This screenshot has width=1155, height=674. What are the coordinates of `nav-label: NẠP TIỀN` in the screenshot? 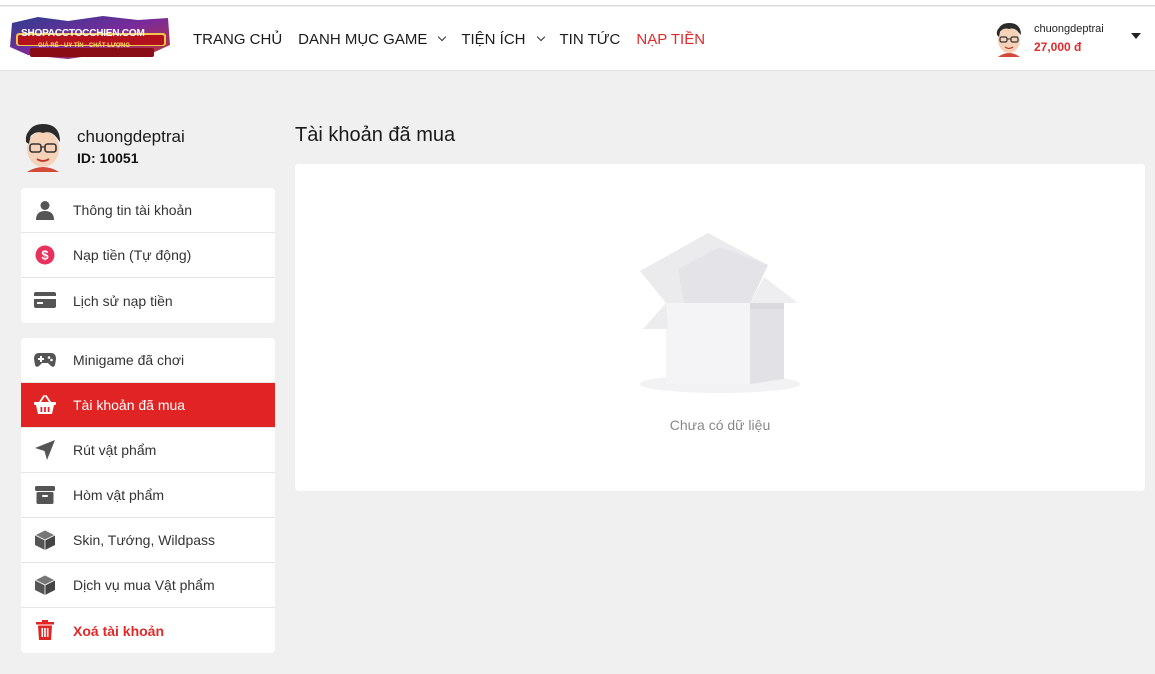 It's located at (671, 39).